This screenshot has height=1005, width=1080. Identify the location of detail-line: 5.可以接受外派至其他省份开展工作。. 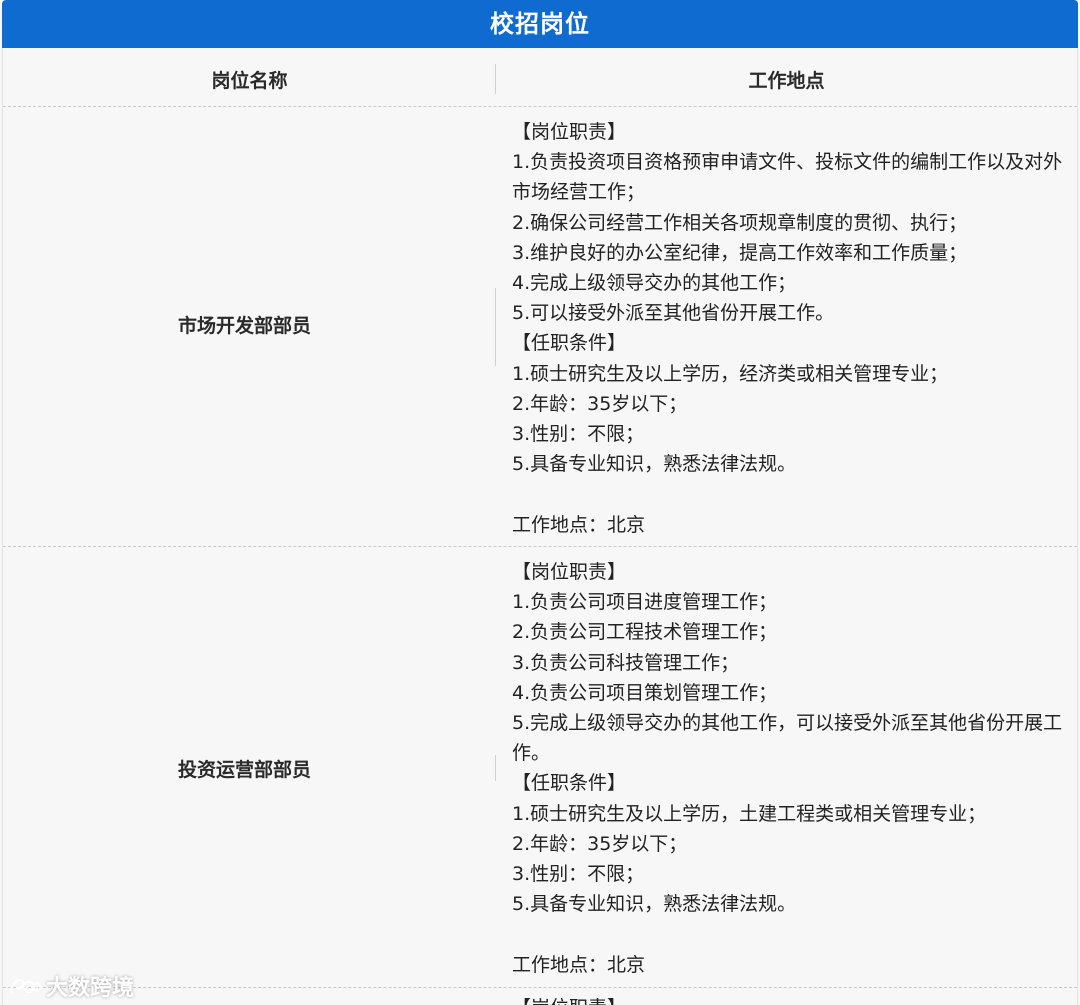
(673, 313).